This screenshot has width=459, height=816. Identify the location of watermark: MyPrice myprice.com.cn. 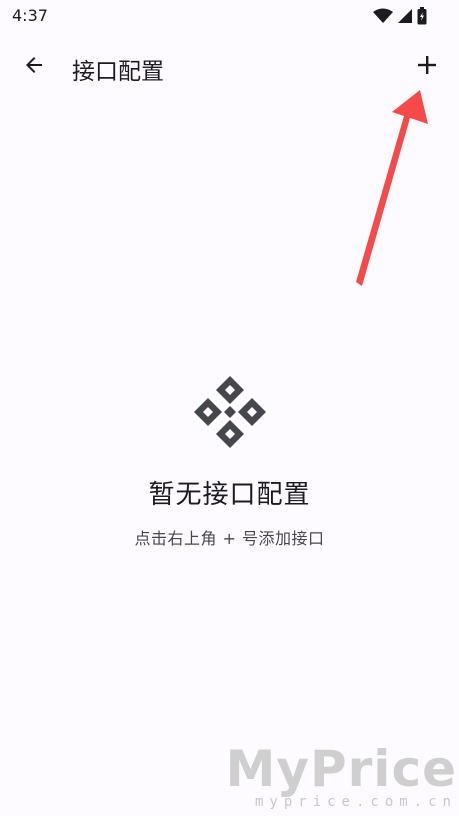
(341, 776).